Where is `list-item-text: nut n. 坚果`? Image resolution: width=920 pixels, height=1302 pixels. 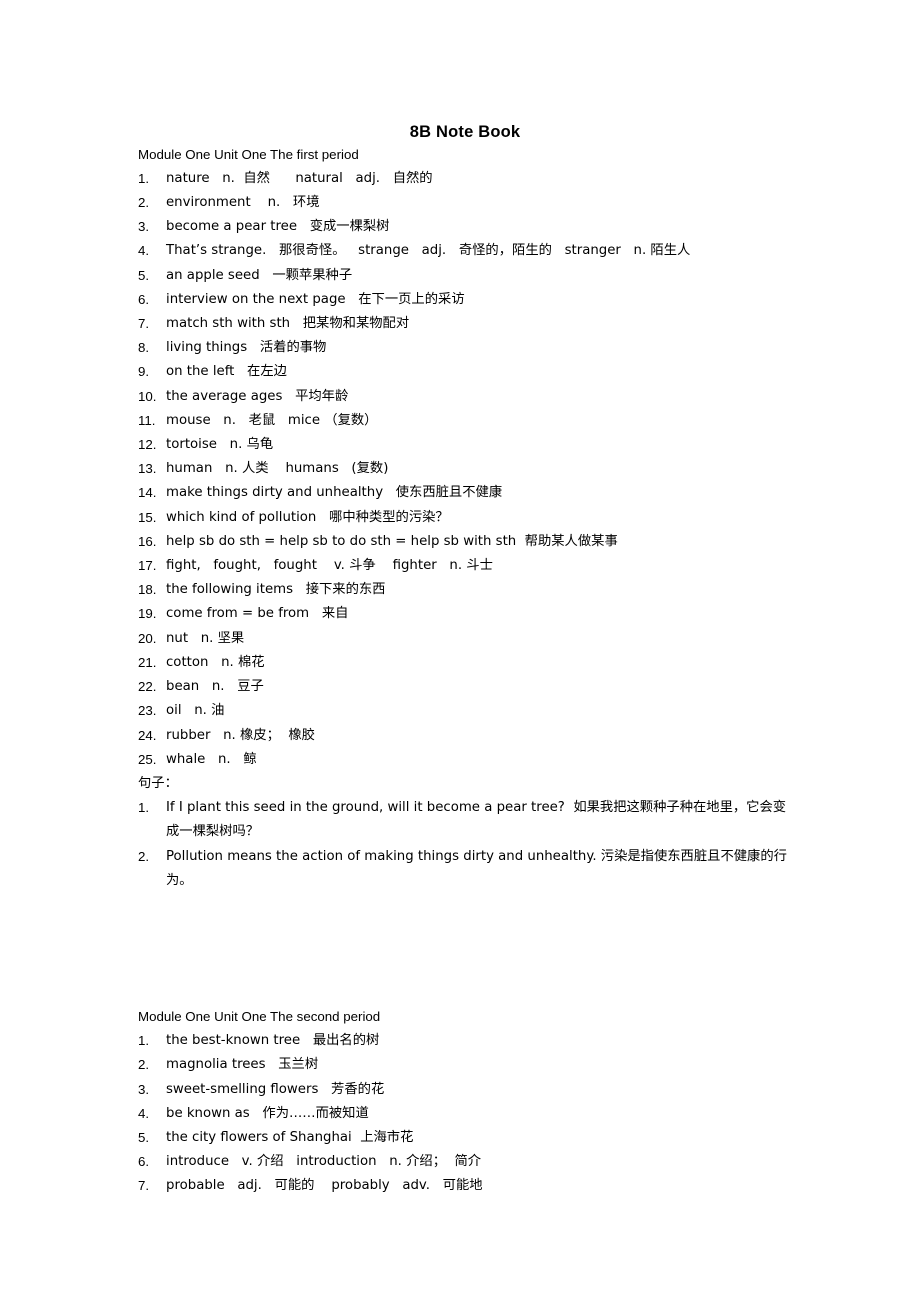
list-item-text: nut n. 坚果 is located at coordinates (205, 638).